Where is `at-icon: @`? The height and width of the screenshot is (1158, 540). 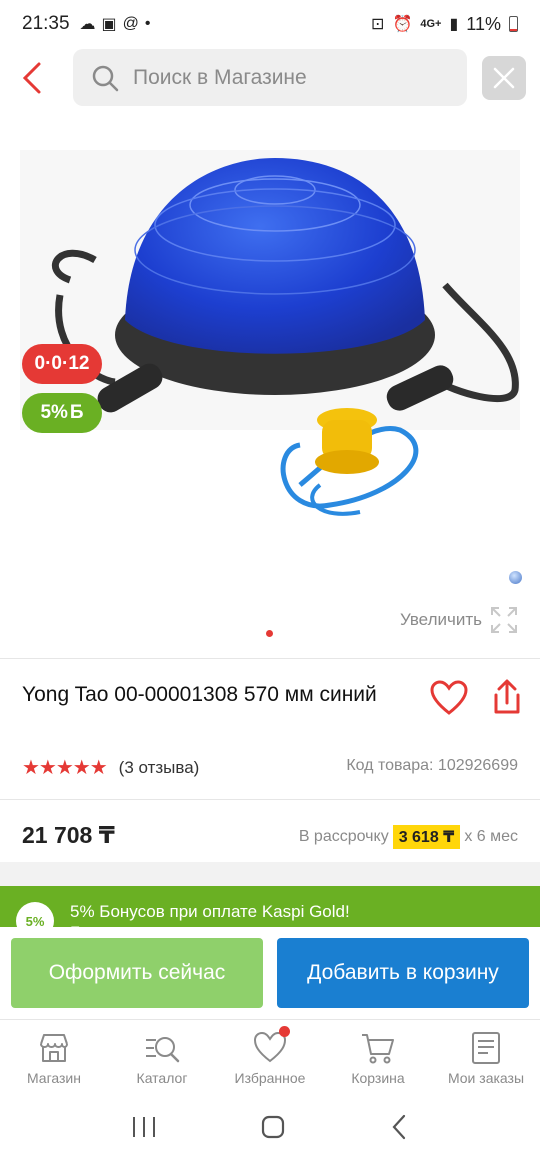 at-icon: @ is located at coordinates (130, 23).